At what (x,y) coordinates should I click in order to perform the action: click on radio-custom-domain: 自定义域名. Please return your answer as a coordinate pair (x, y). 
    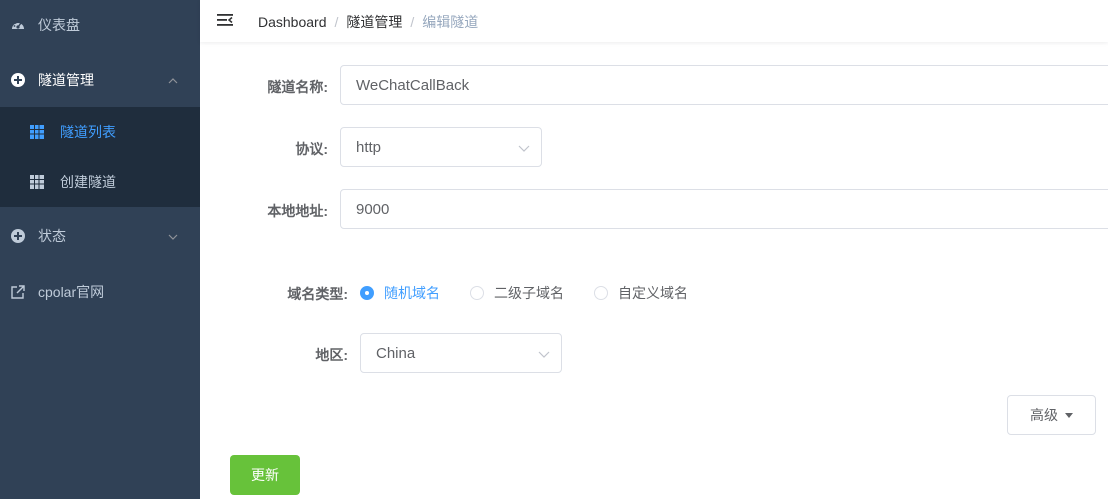
    Looking at the image, I should click on (641, 293).